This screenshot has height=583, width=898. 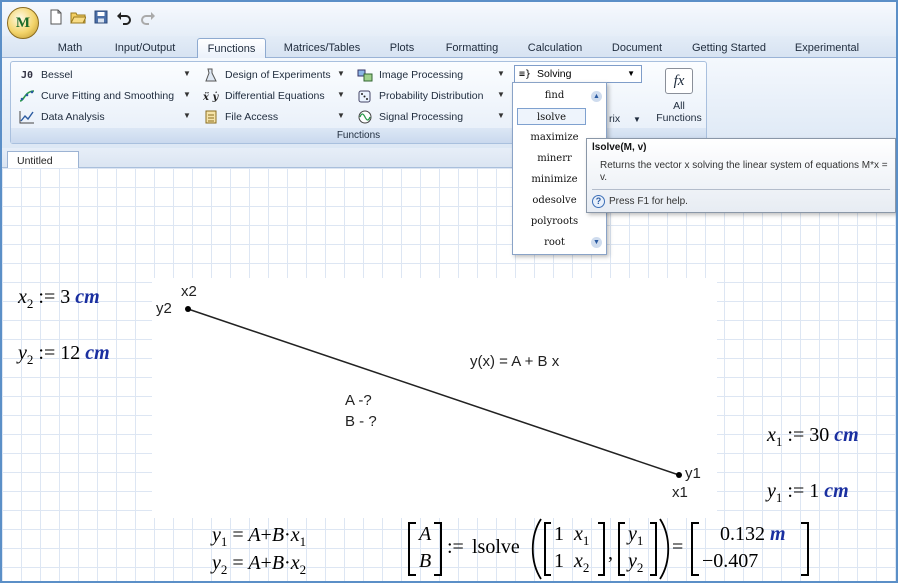 I want to click on dropdown-item-root: root, so click(x=554, y=242).